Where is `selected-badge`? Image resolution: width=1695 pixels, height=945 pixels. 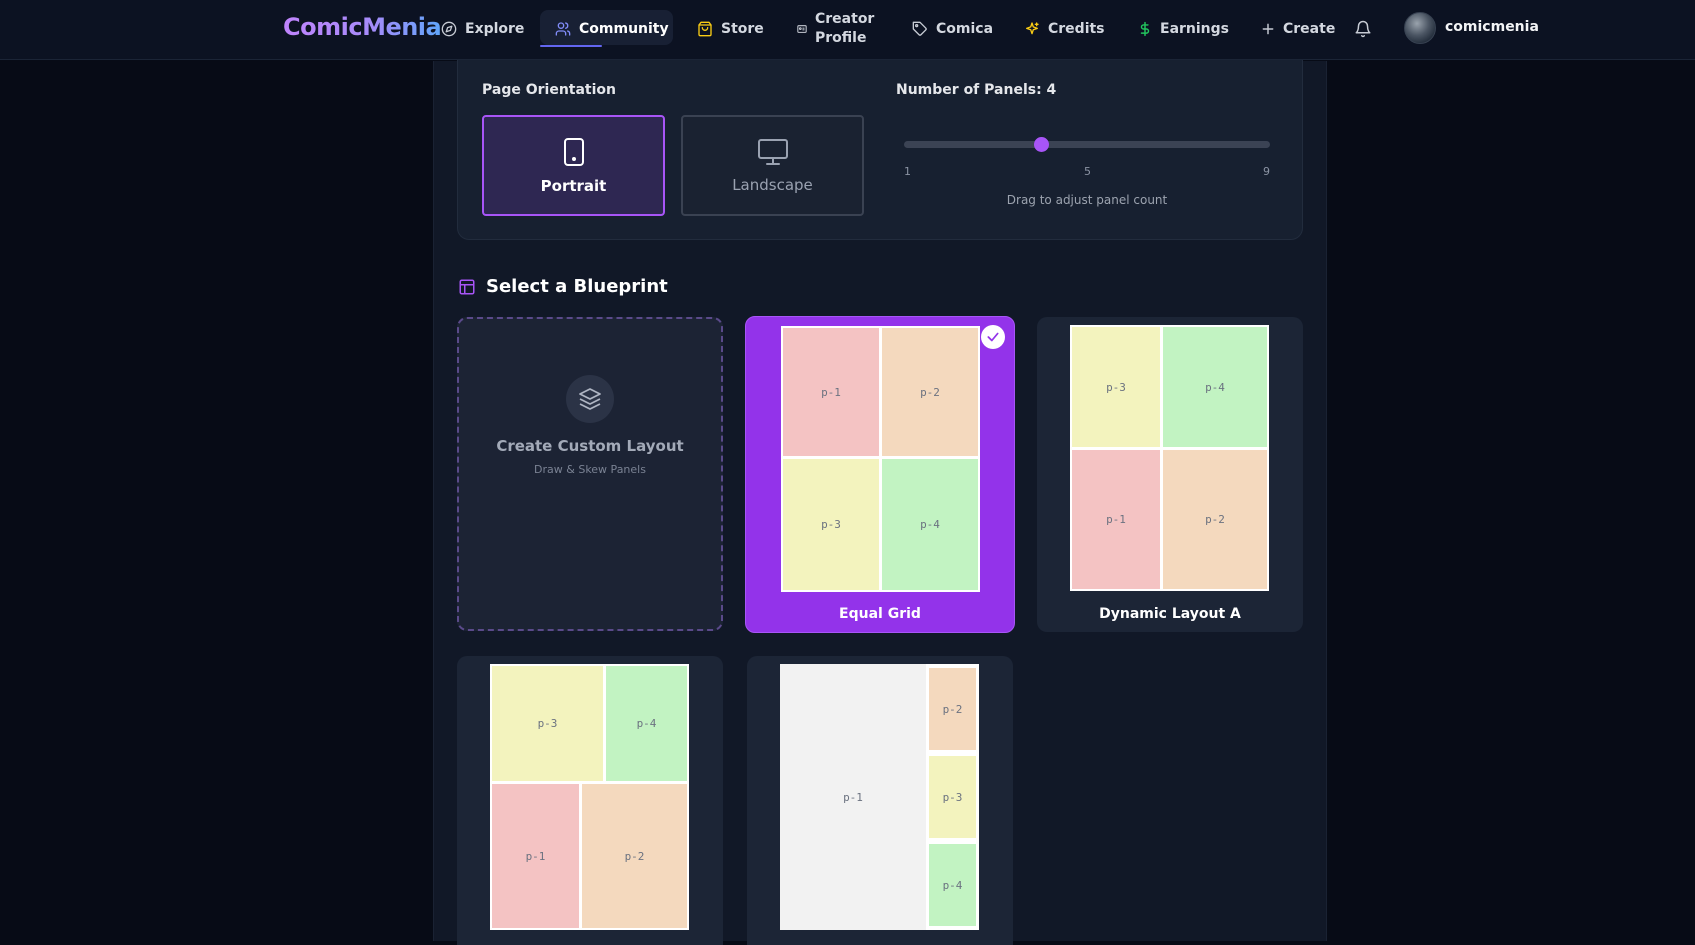 selected-badge is located at coordinates (993, 337).